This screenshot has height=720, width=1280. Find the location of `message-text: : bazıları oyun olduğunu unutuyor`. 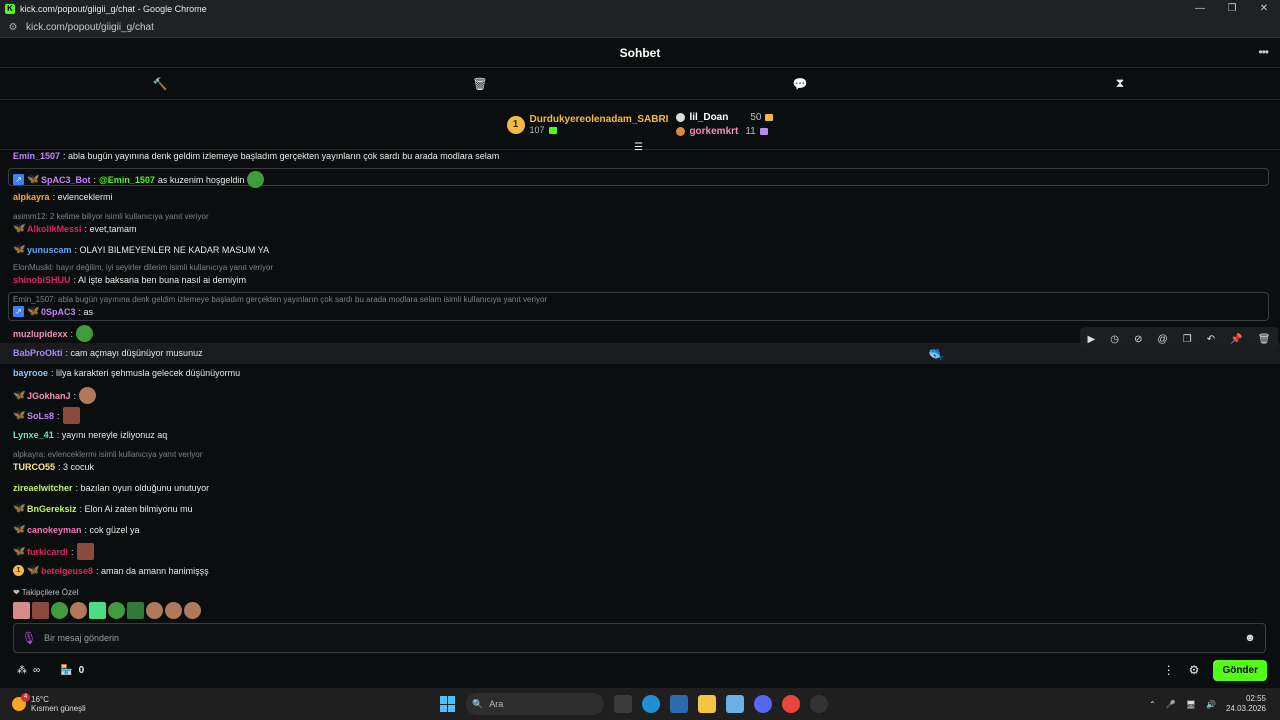

message-text: : bazıları oyun olduğunu unutuyor is located at coordinates (142, 488).